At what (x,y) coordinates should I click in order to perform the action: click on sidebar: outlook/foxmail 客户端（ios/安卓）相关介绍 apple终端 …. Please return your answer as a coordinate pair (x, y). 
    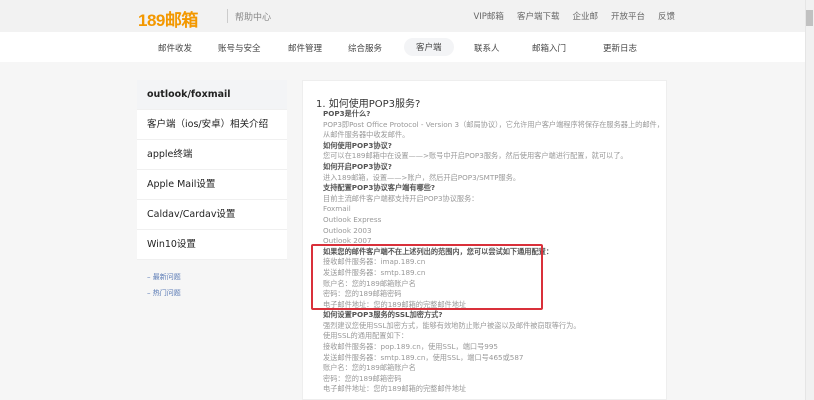
    Looking at the image, I should click on (212, 170).